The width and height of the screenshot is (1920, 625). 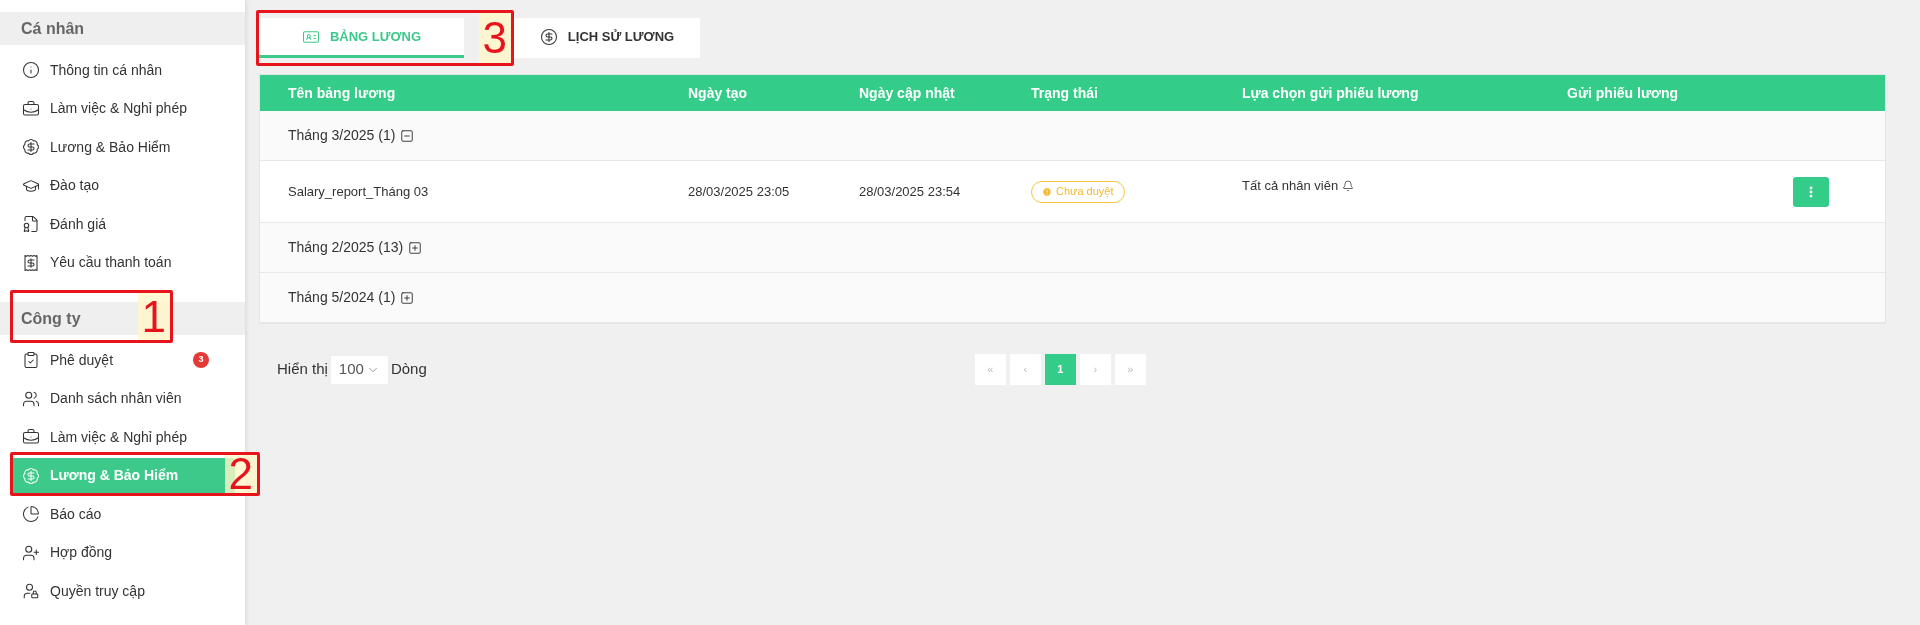 I want to click on column-header: Lựa chọn gửi phiếu lương, so click(x=1331, y=93).